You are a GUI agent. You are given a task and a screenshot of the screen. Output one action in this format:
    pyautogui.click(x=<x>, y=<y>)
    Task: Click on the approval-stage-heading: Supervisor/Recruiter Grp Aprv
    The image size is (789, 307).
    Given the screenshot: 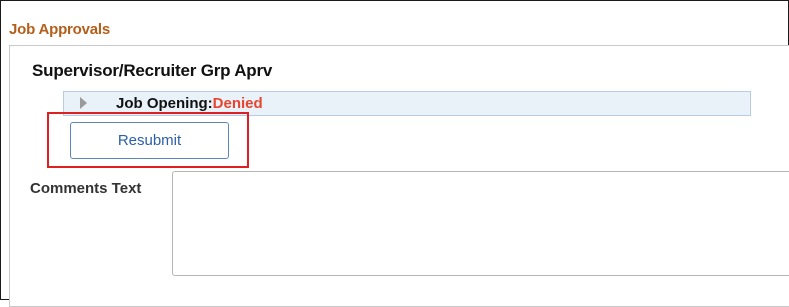 What is the action you would take?
    pyautogui.click(x=152, y=70)
    